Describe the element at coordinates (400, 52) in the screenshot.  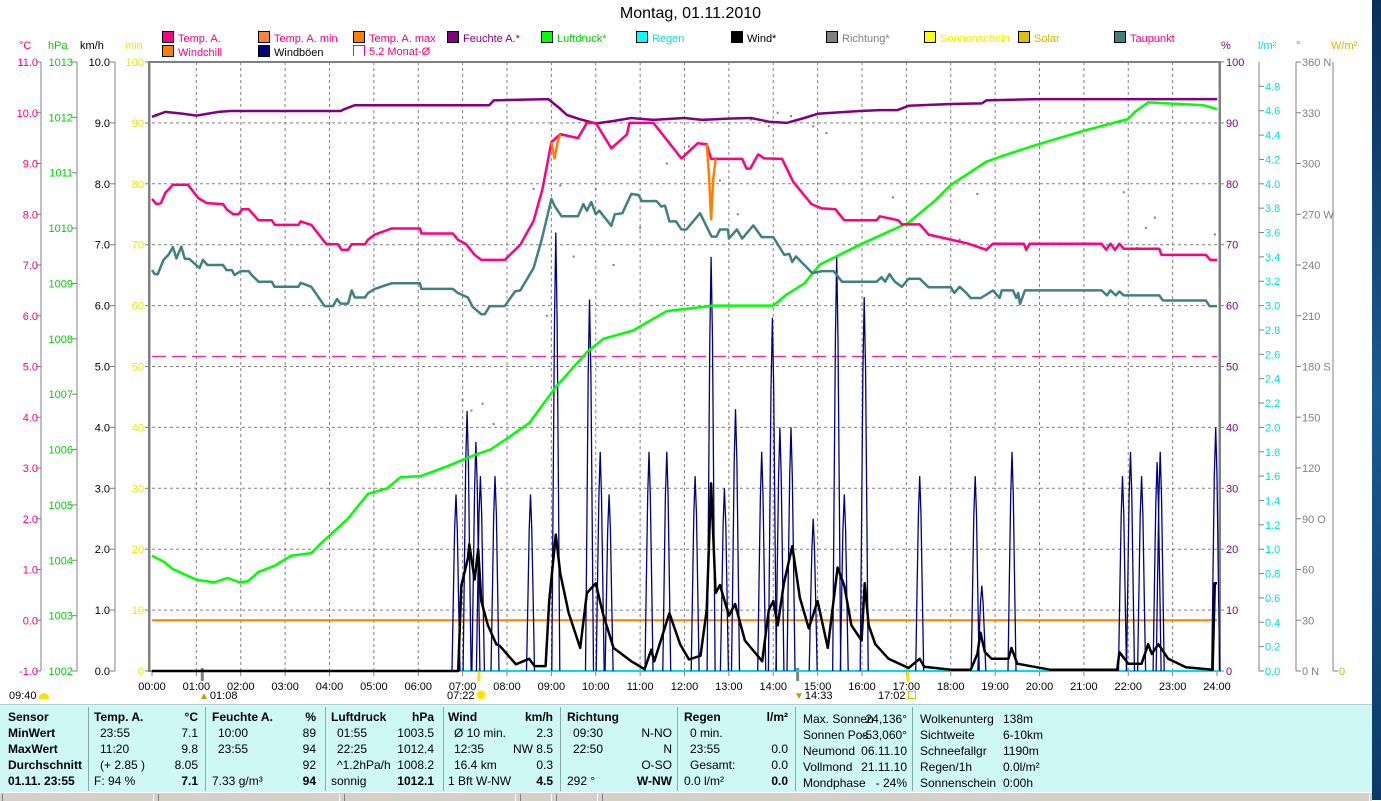
I see `legend-label: 5.2 Monat-Ø` at that location.